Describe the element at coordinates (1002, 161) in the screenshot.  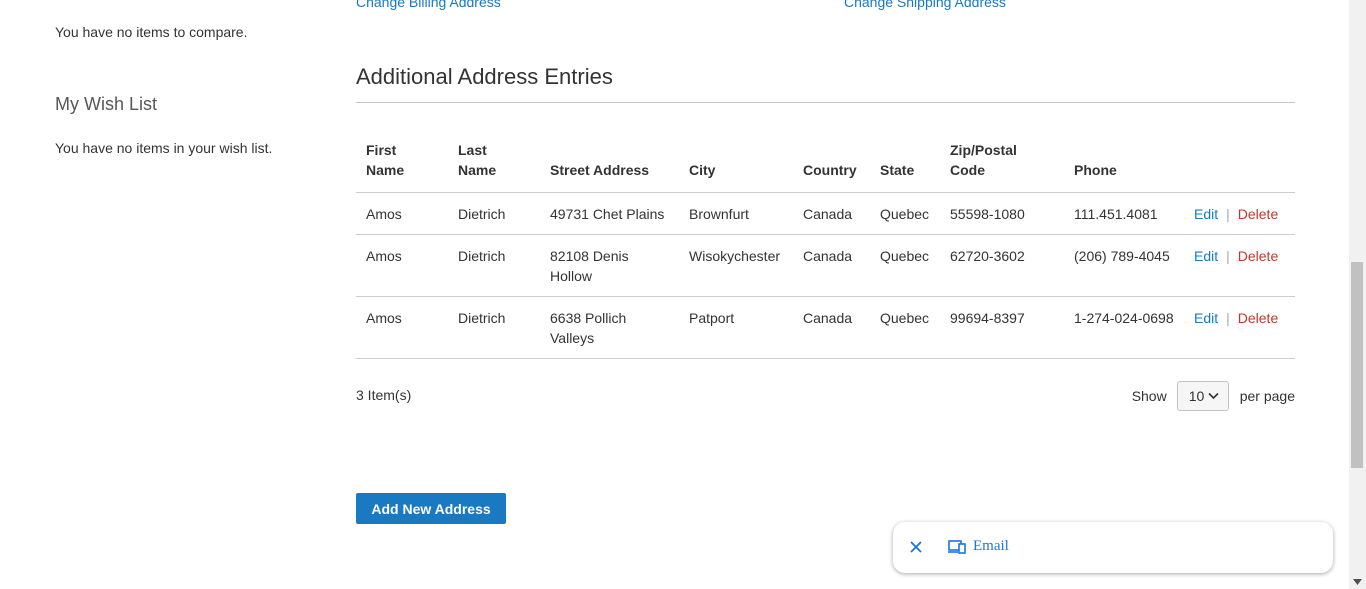
I see `header-zip: Zip/Postal Code` at that location.